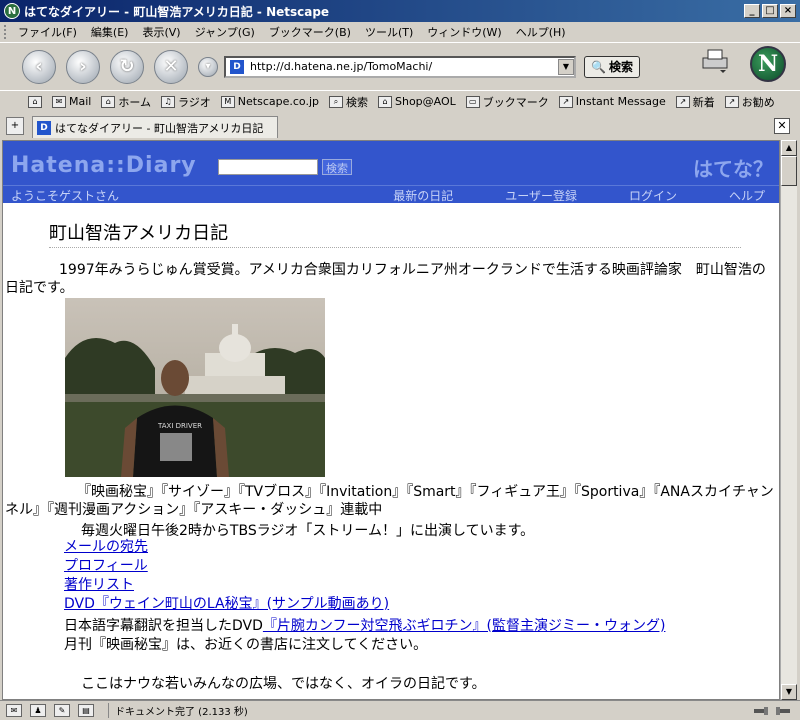 The height and width of the screenshot is (720, 800). What do you see at coordinates (71, 101) in the screenshot?
I see `pbar-mail: ✉ Mail` at bounding box center [71, 101].